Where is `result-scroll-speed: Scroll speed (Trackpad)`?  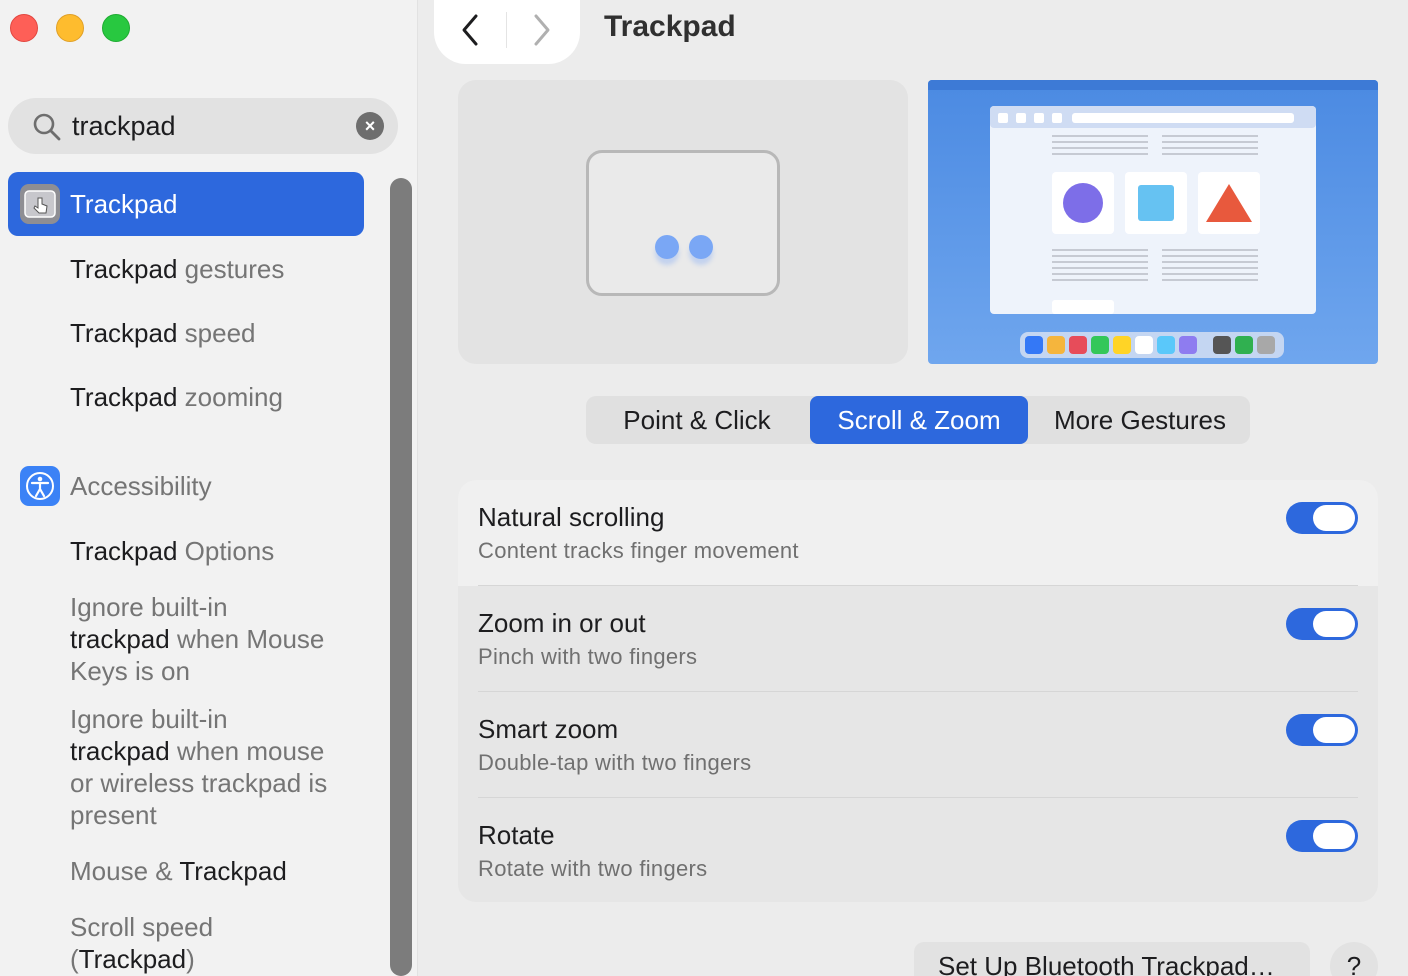 result-scroll-speed: Scroll speed (Trackpad) is located at coordinates (141, 943).